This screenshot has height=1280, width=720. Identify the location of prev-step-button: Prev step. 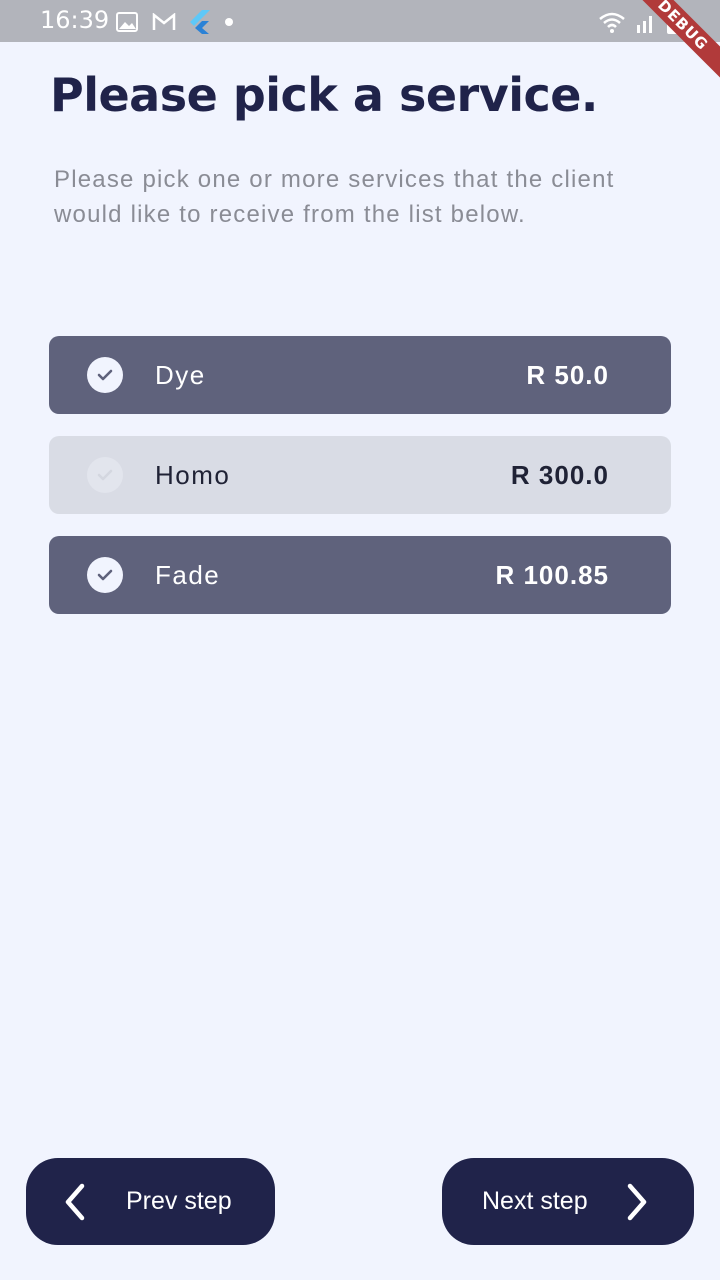
(150, 1201).